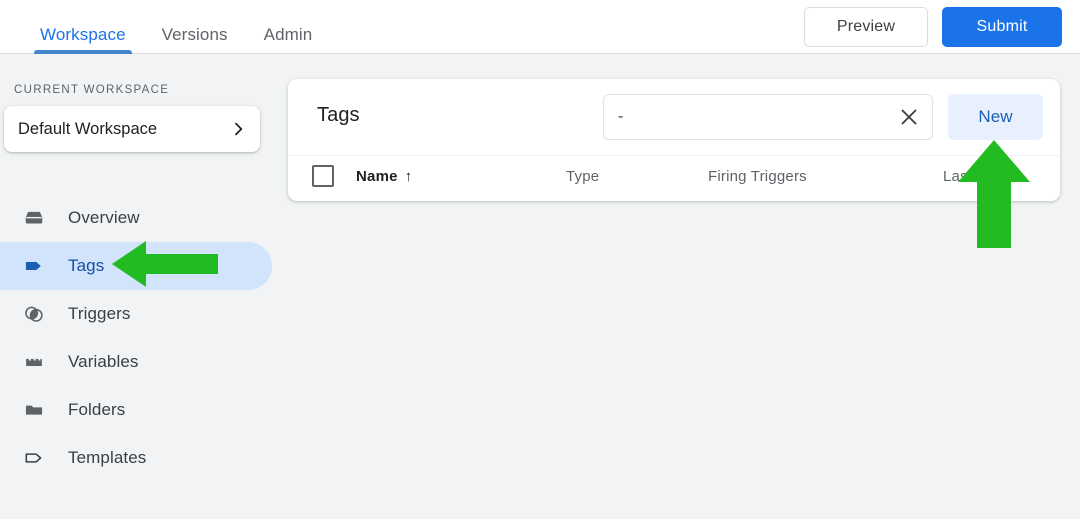 This screenshot has width=1080, height=519. What do you see at coordinates (195, 27) in the screenshot?
I see `tab-versions: Versions` at bounding box center [195, 27].